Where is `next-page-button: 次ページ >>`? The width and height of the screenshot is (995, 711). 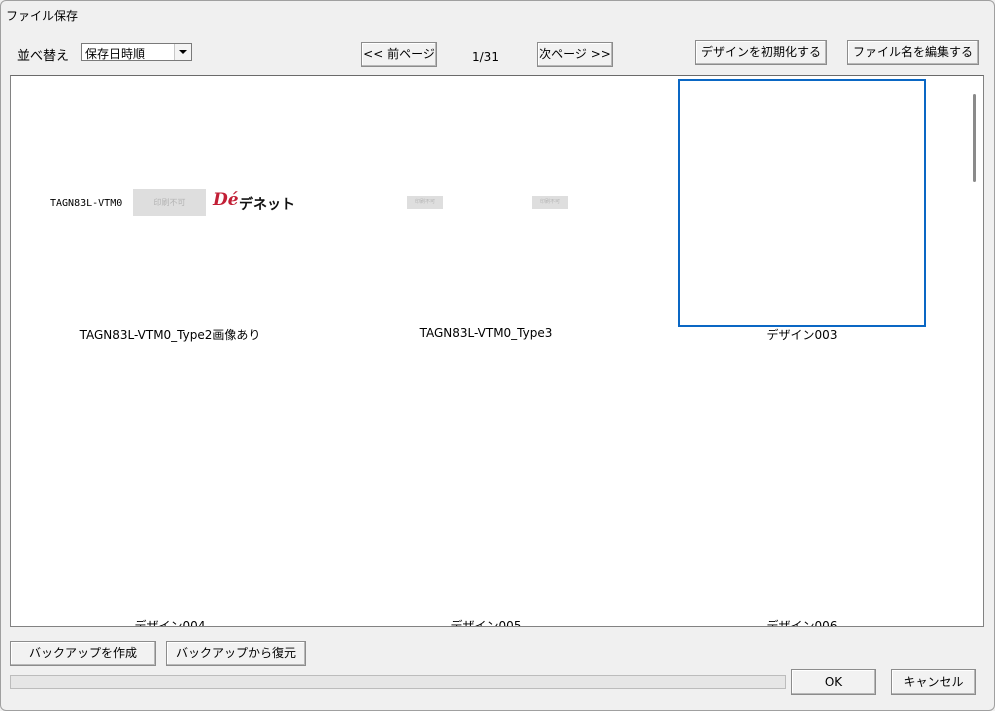 next-page-button: 次ページ >> is located at coordinates (575, 54).